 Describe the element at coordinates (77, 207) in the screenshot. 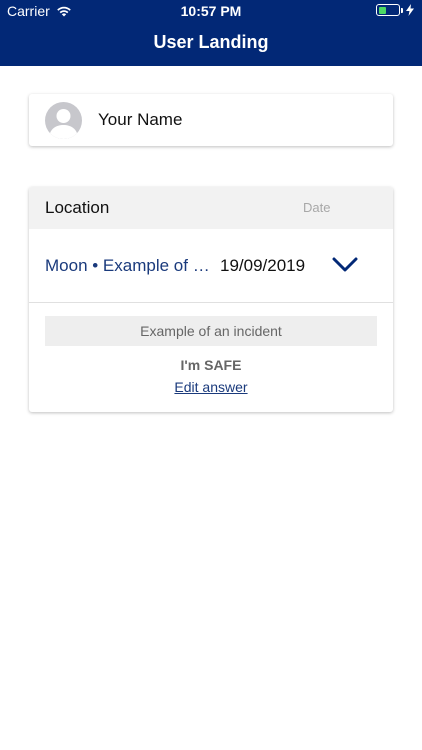

I see `location-column-label: Location` at that location.